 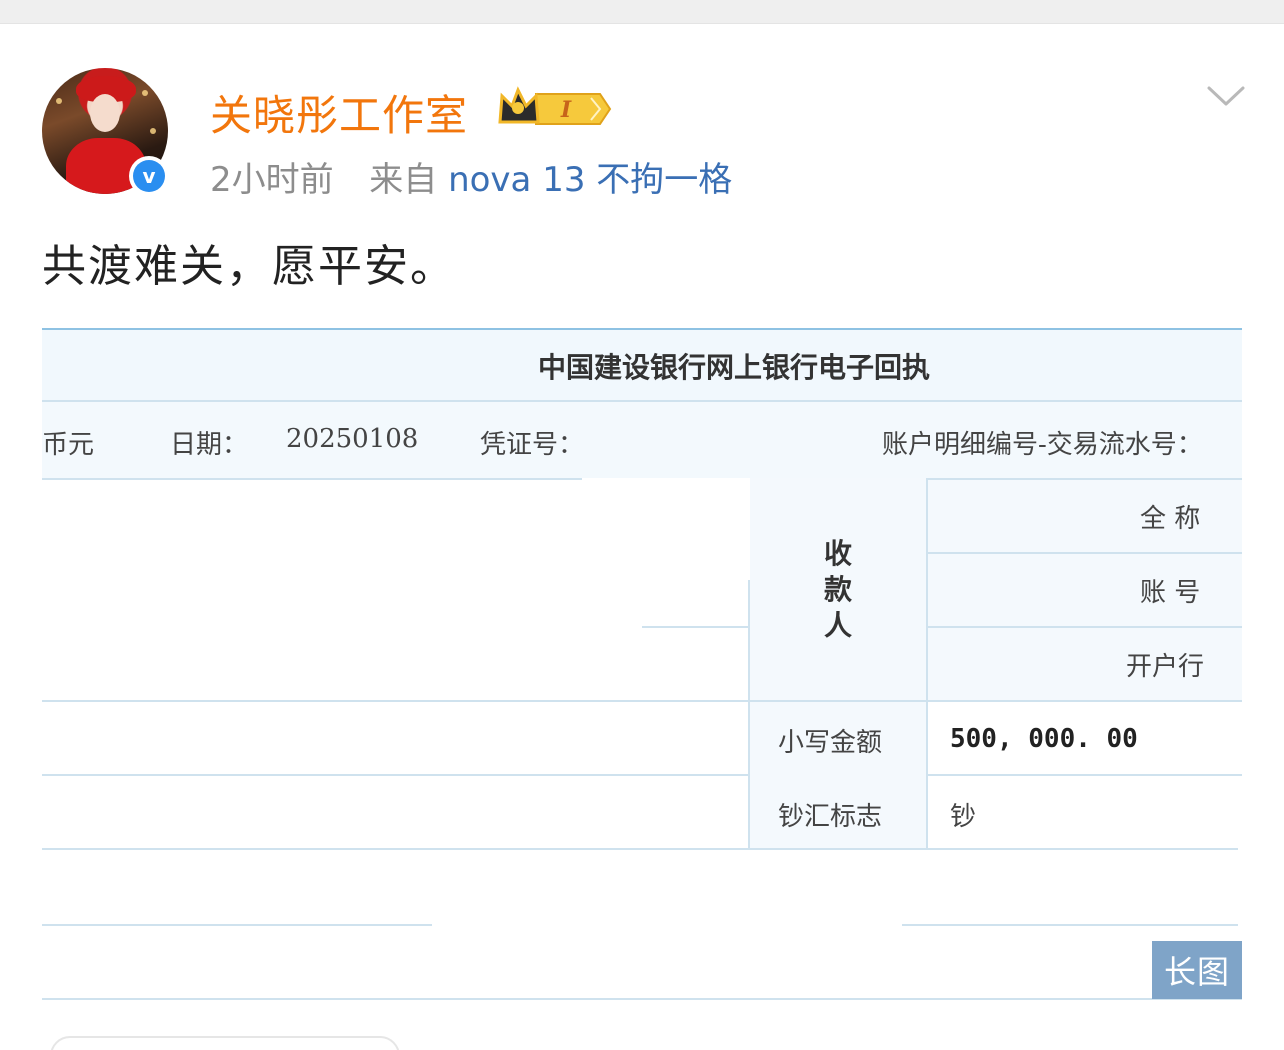 I want to click on verified-icon: v, so click(x=149, y=176).